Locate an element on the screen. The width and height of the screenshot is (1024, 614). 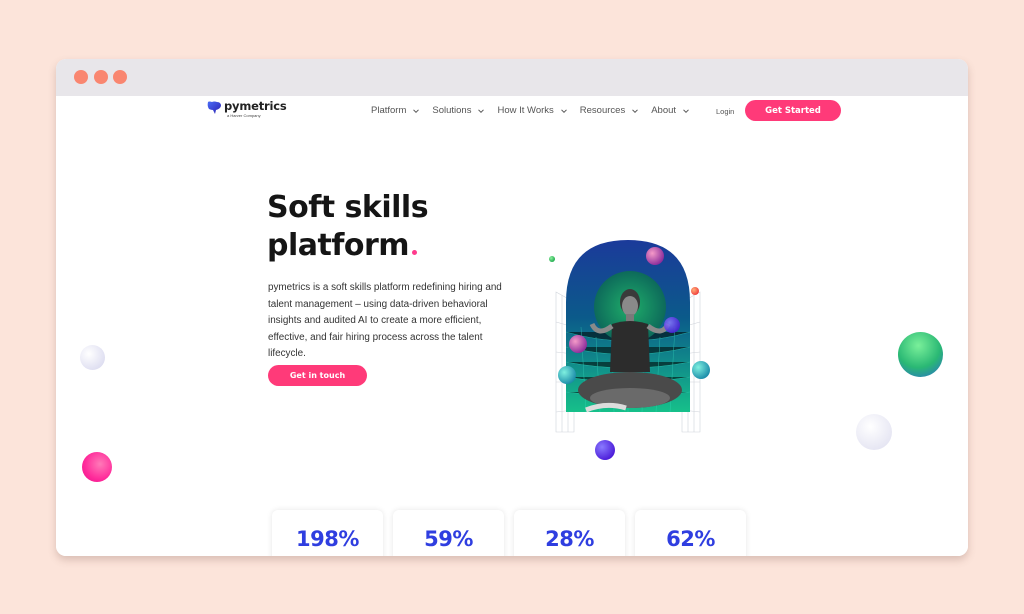
close-window-button is located at coordinates (81, 77).